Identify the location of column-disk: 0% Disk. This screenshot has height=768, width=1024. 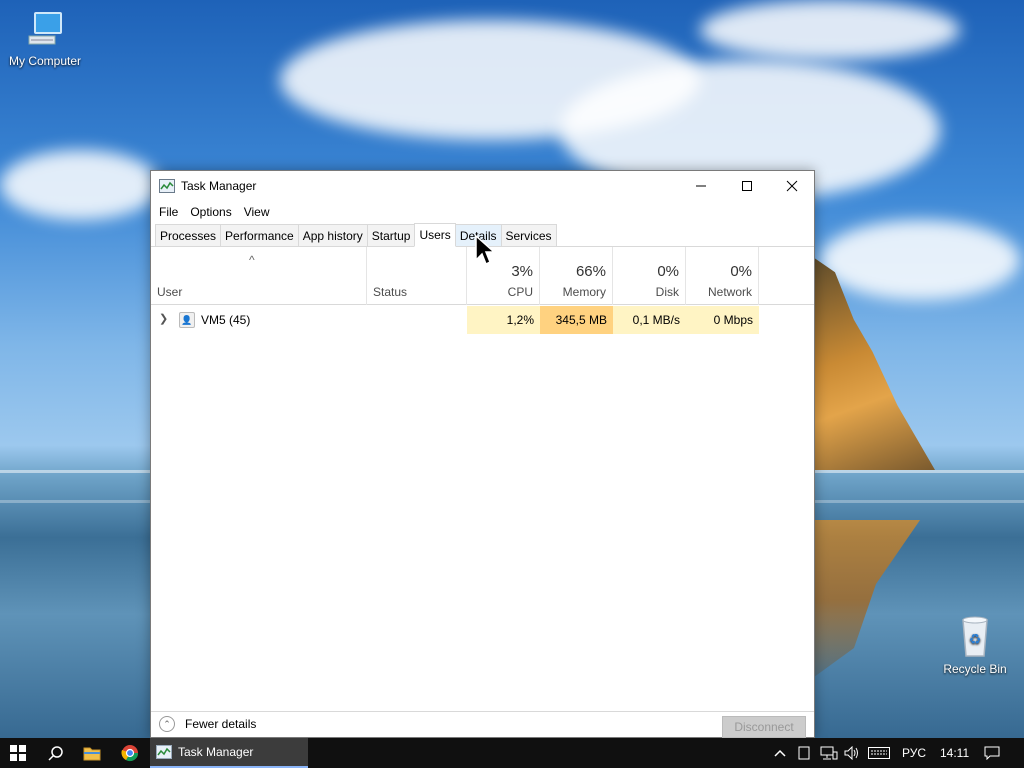
(649, 276).